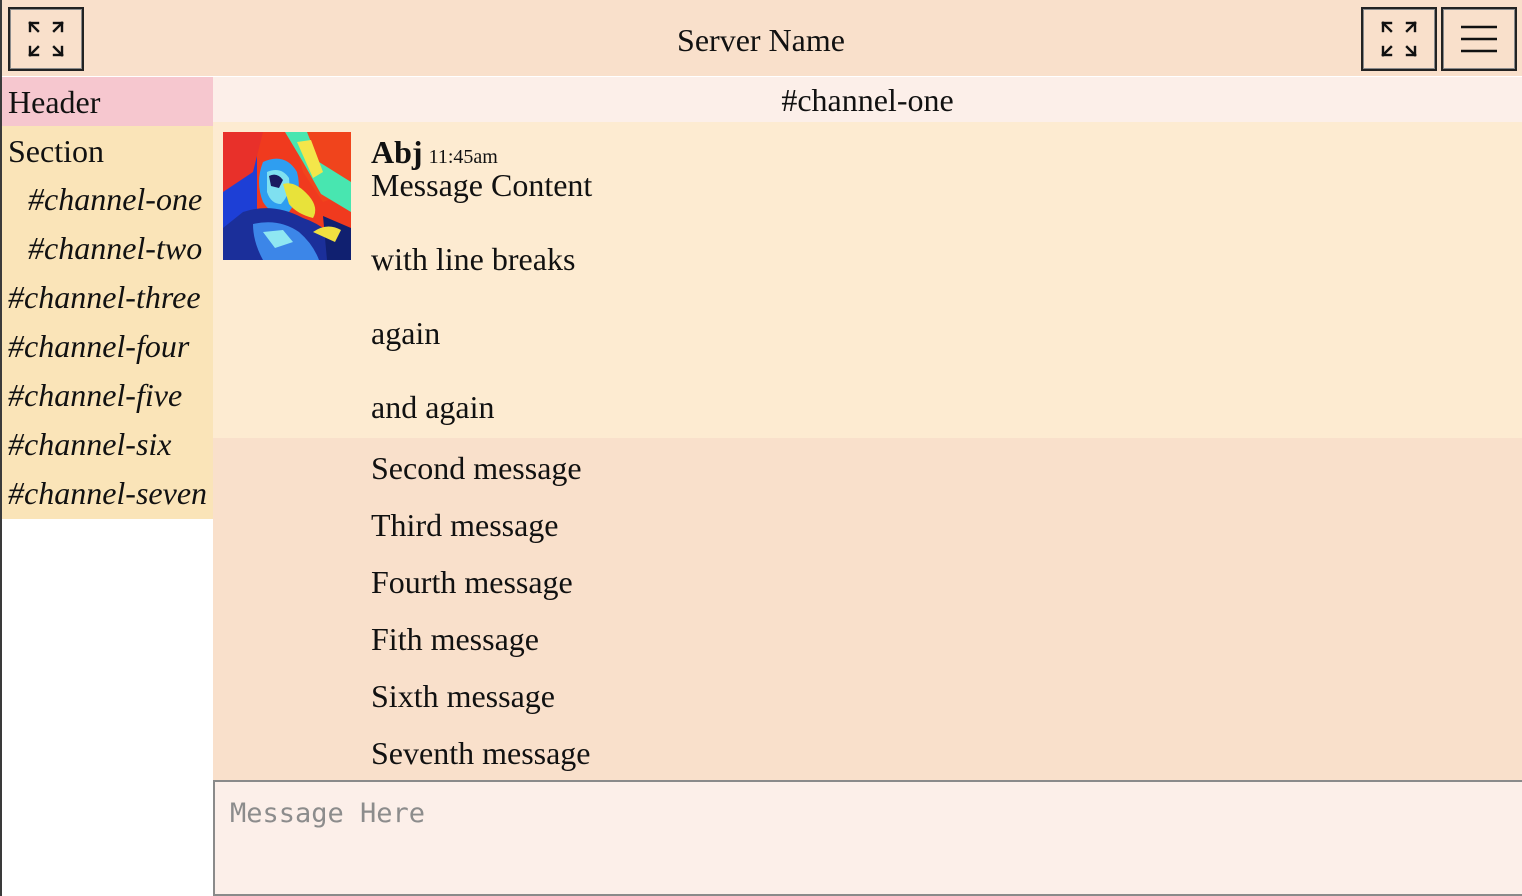 This screenshot has height=896, width=1522. What do you see at coordinates (476, 468) in the screenshot?
I see `message-item: Second message` at bounding box center [476, 468].